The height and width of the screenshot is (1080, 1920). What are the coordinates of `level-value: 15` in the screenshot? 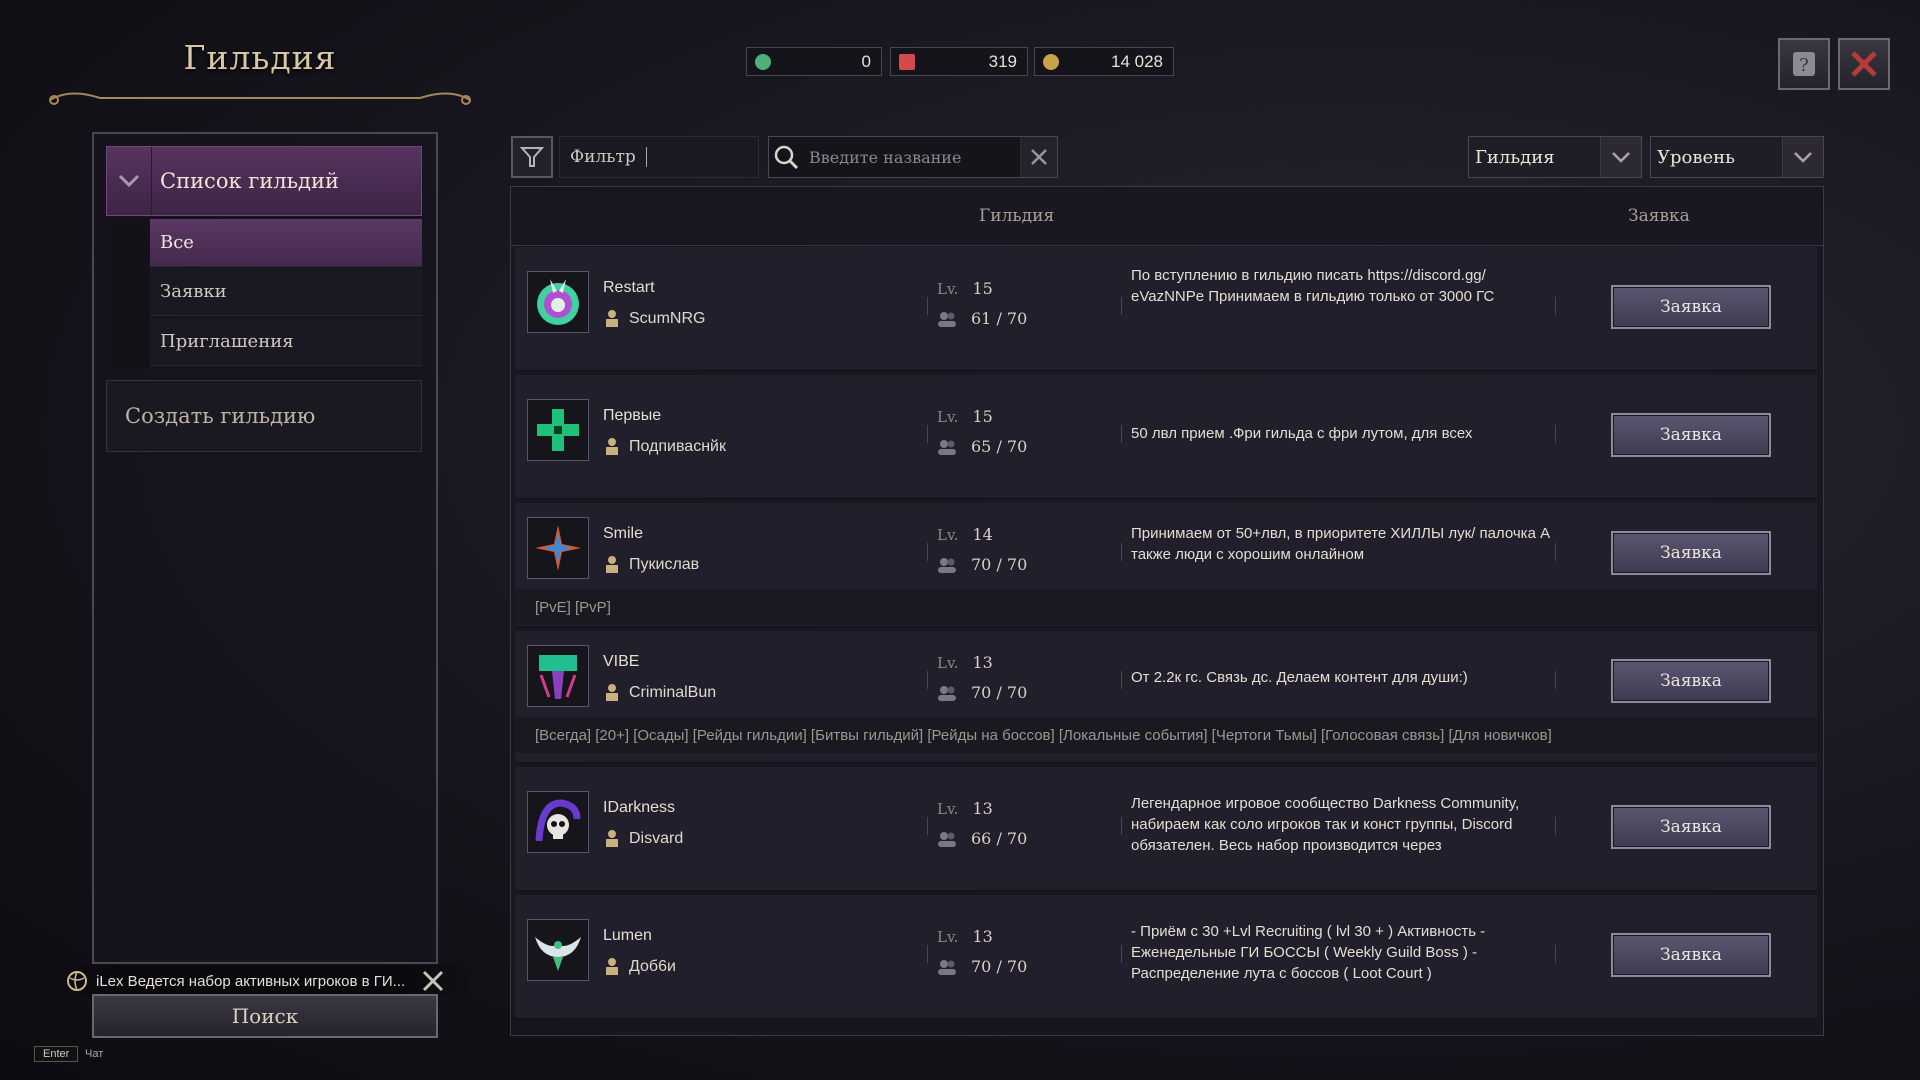 It's located at (982, 416).